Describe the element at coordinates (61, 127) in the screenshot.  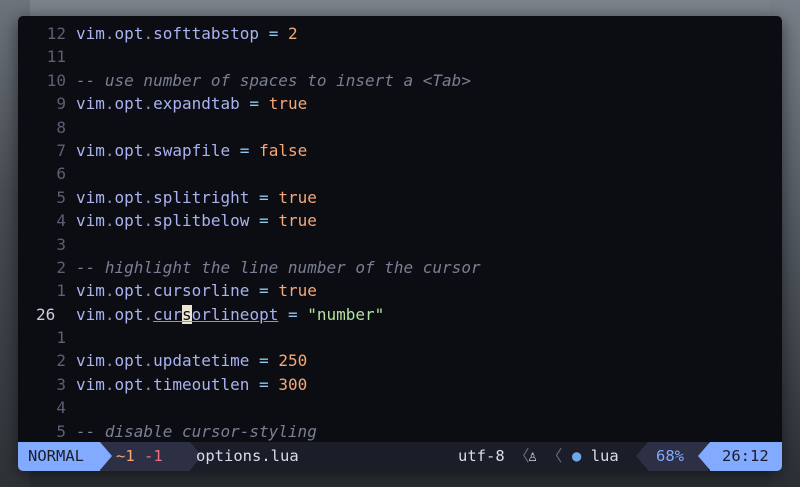
I see `line-number: 8` at that location.